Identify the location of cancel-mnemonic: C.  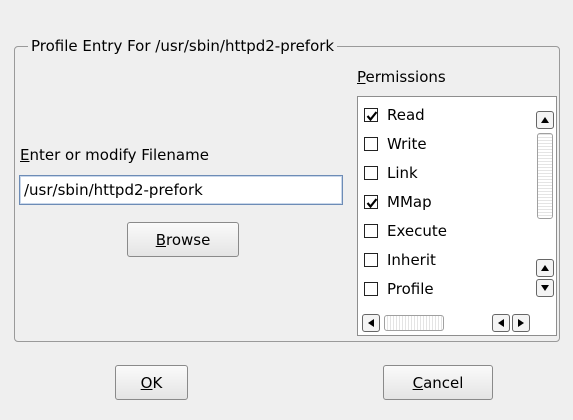
(418, 382).